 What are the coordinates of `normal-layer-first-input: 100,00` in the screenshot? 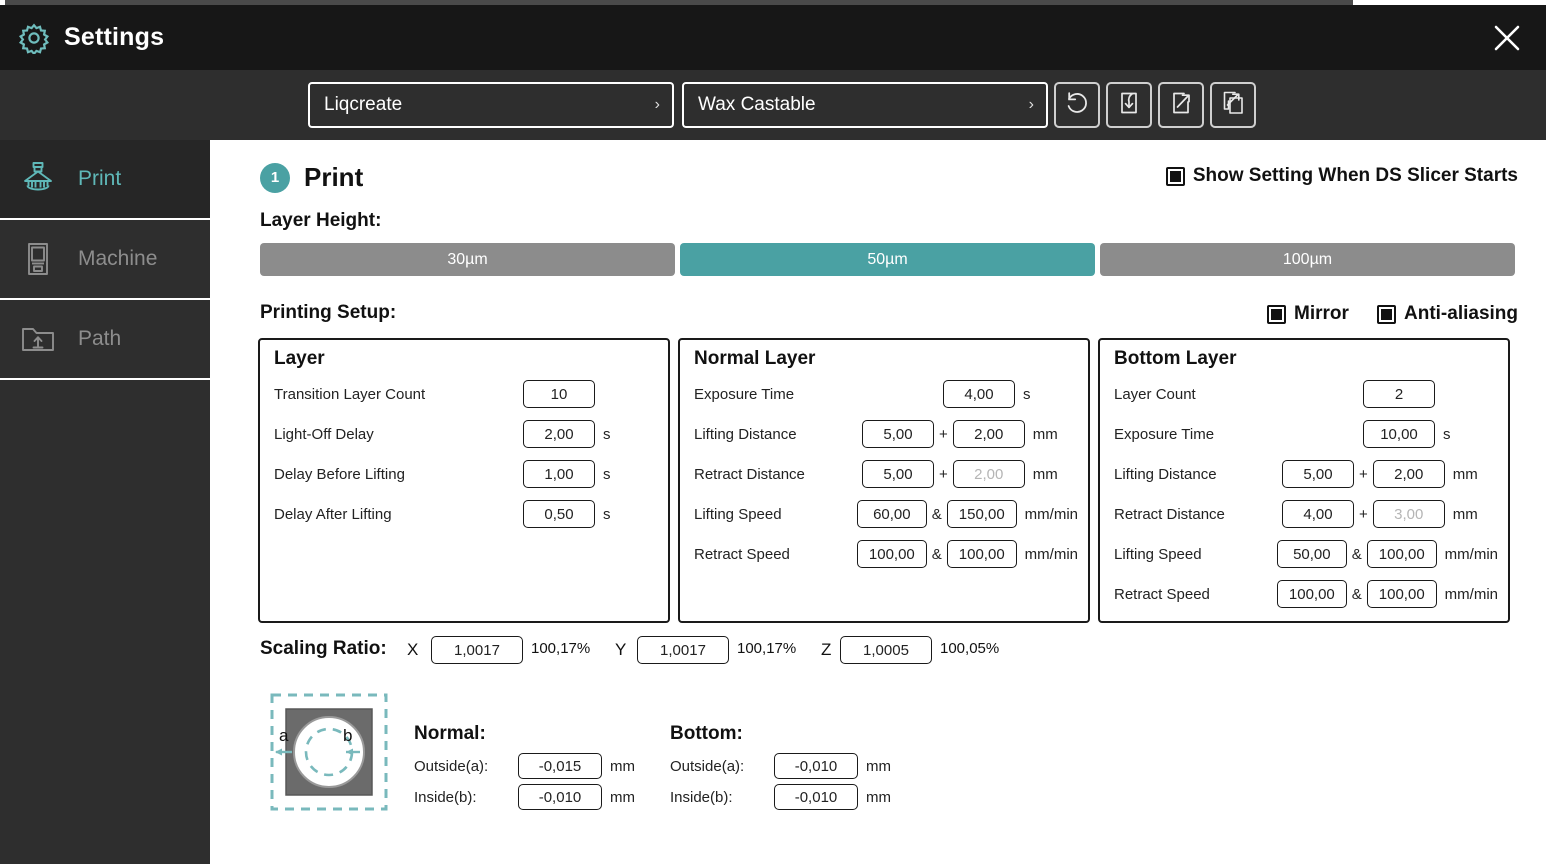 It's located at (891, 554).